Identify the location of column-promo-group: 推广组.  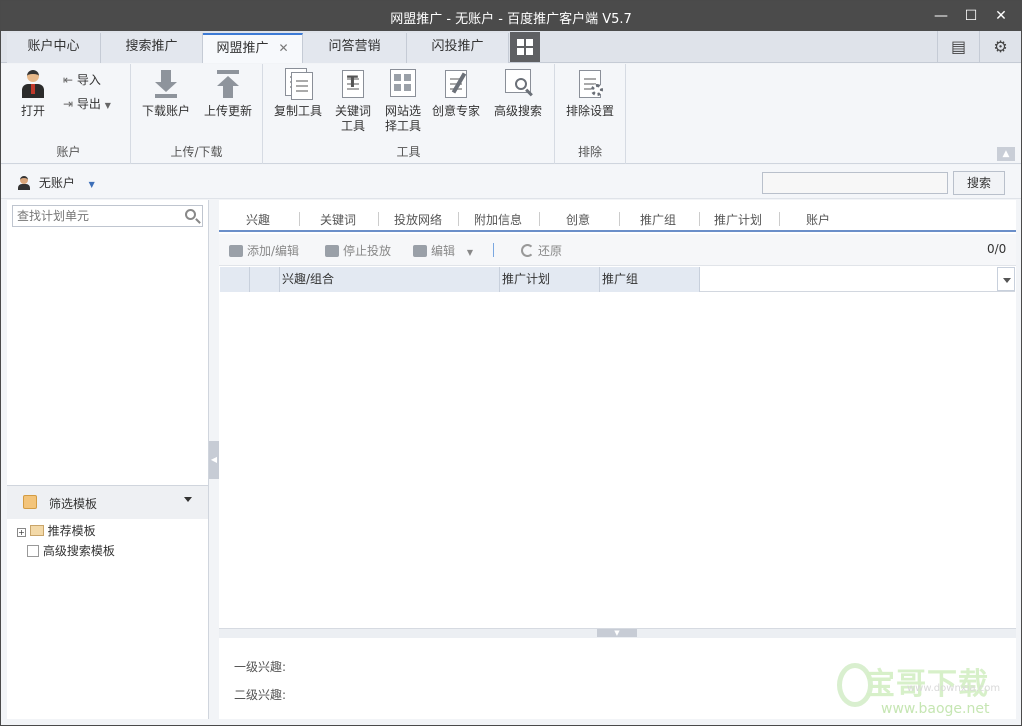
(650, 279).